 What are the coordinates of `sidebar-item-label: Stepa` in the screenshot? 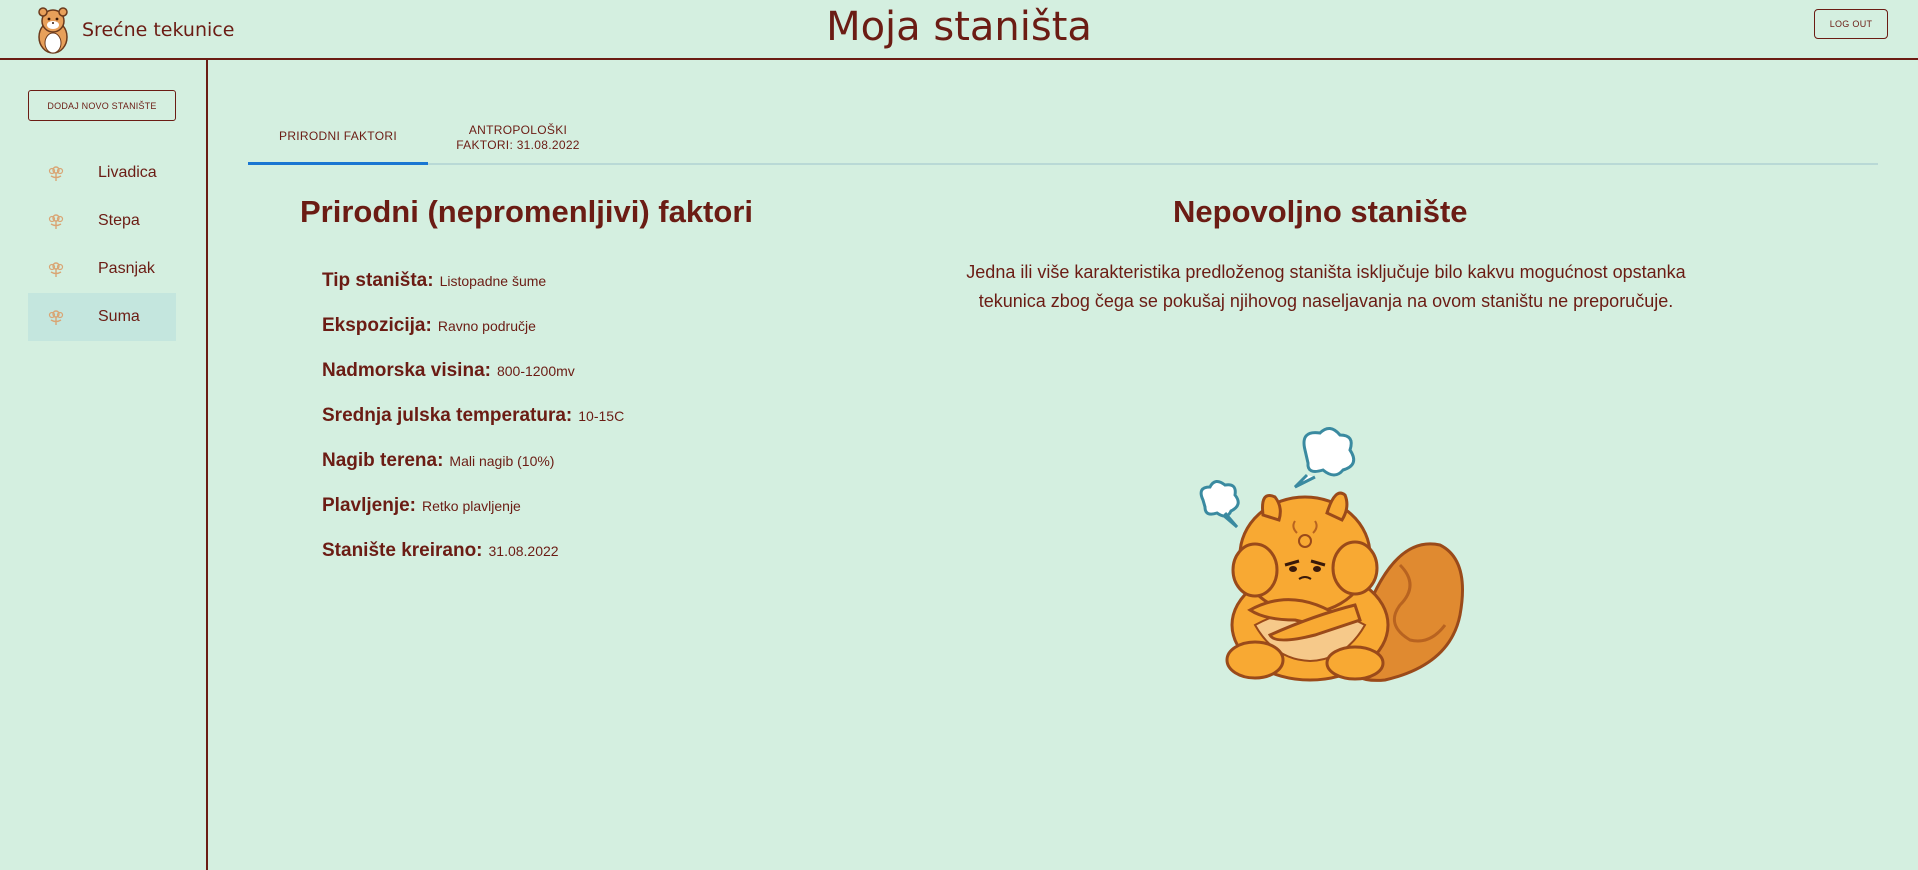 It's located at (119, 220).